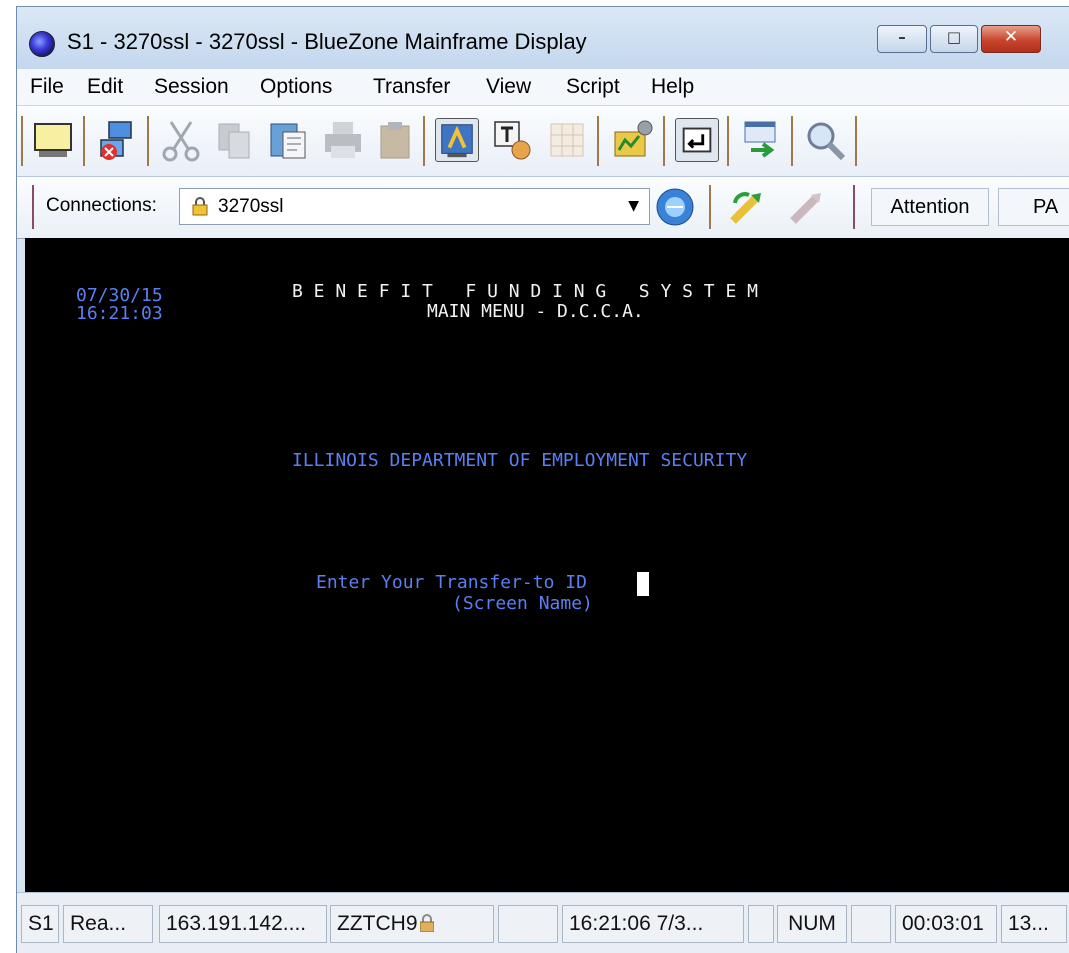 Image resolution: width=1069 pixels, height=953 pixels. What do you see at coordinates (593, 87) in the screenshot?
I see `menu-script: Script` at bounding box center [593, 87].